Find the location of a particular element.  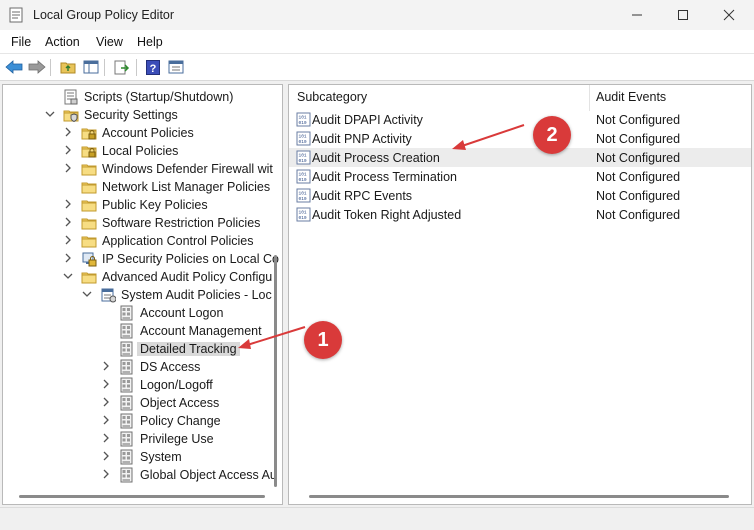

menu-view: View is located at coordinates (109, 42).